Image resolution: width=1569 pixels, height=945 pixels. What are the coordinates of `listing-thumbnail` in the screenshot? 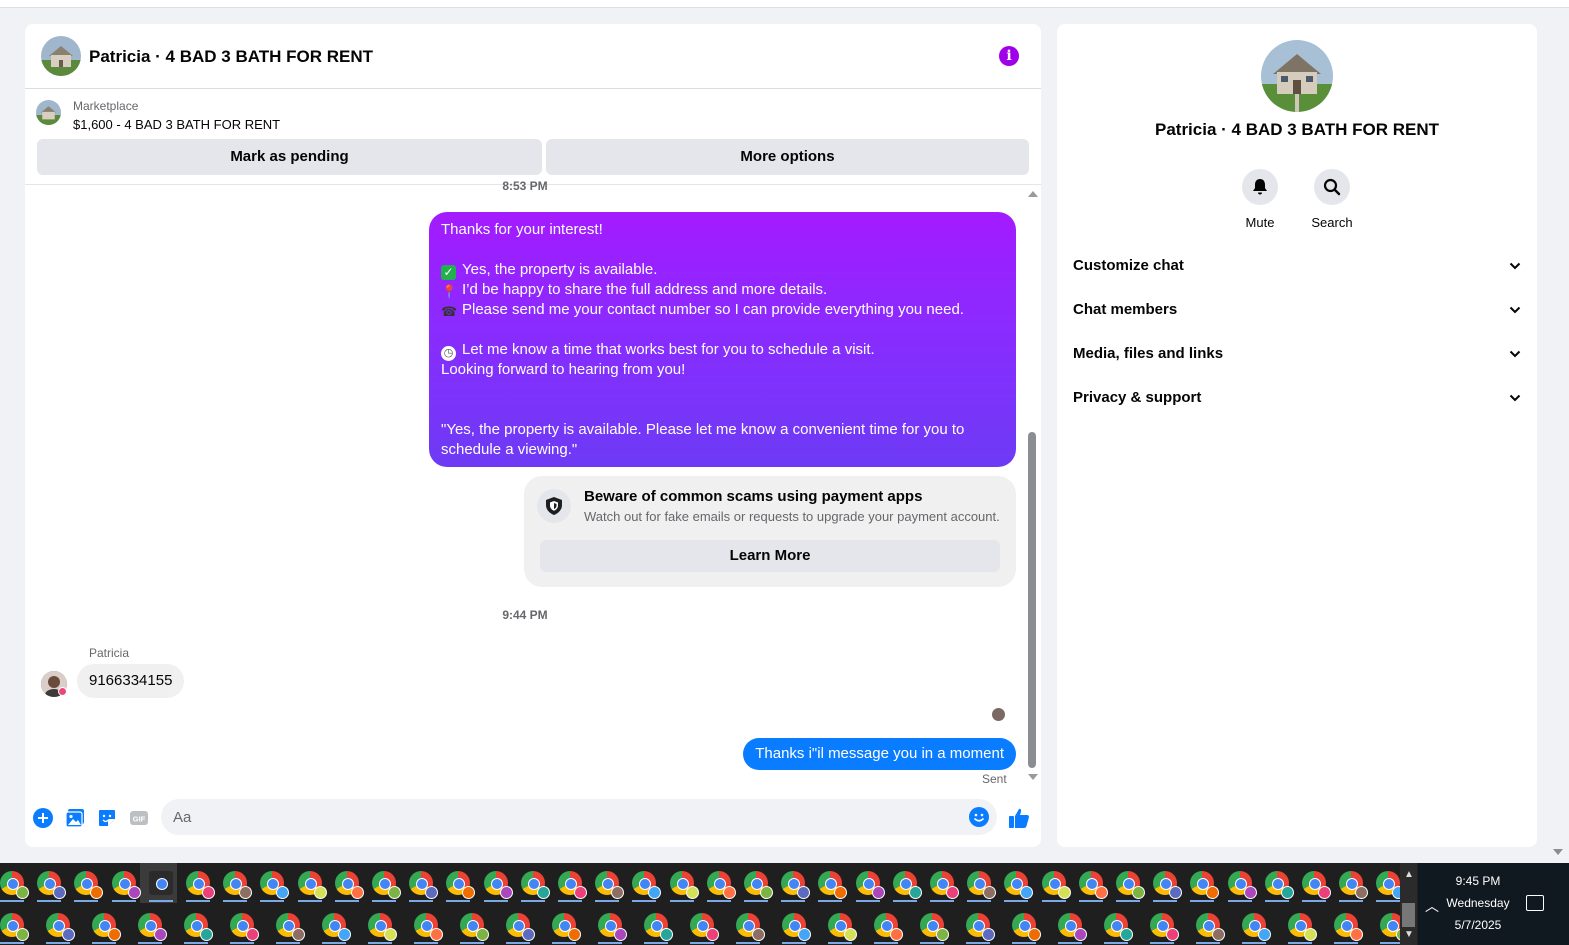 It's located at (48, 112).